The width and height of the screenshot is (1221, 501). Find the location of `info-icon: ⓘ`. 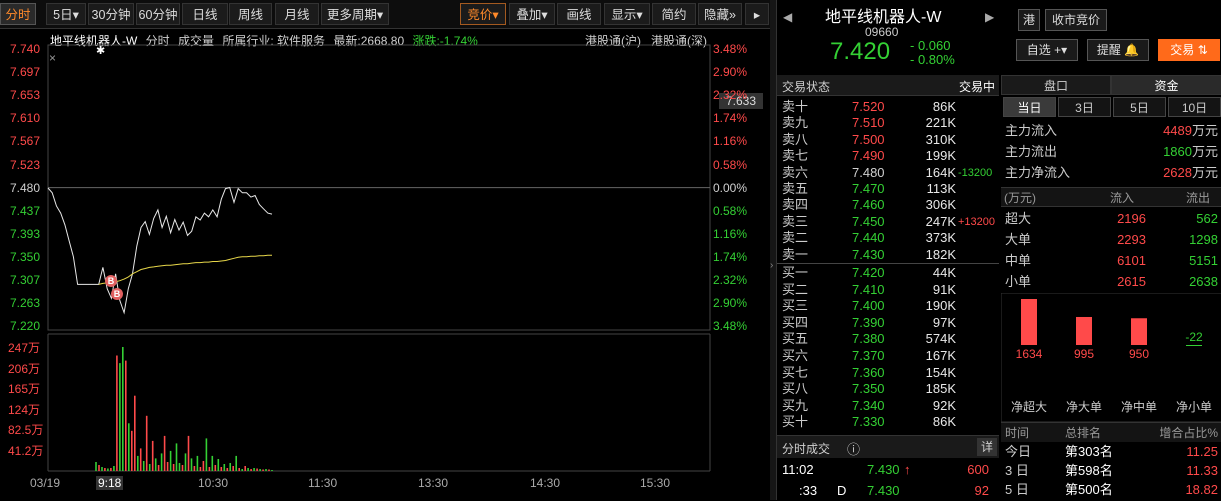

info-icon: ⓘ is located at coordinates (853, 448).